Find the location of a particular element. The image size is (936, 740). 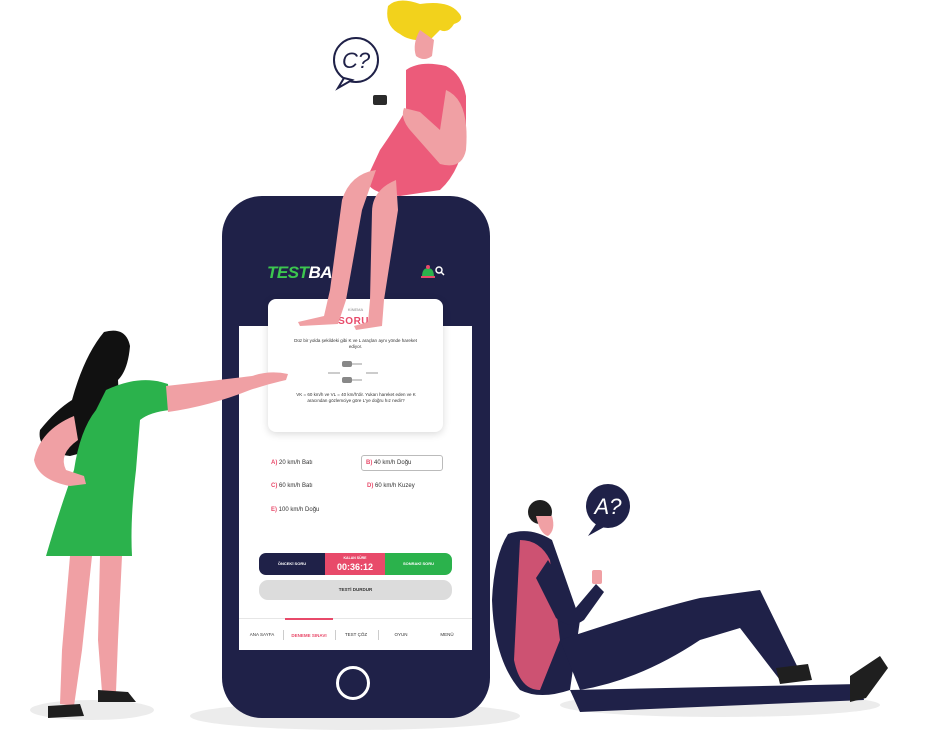

reclining-man-figure: A? is located at coordinates (690, 598).